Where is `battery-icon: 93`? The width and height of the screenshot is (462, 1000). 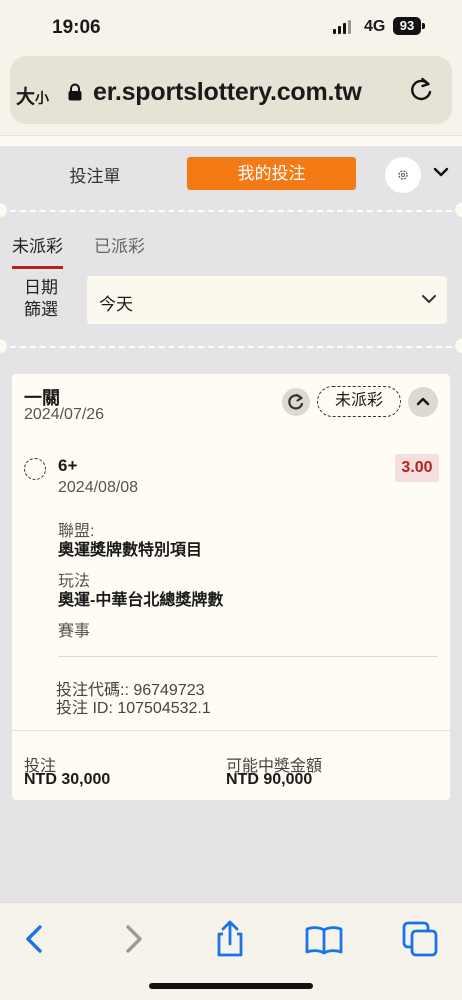 battery-icon: 93 is located at coordinates (407, 26).